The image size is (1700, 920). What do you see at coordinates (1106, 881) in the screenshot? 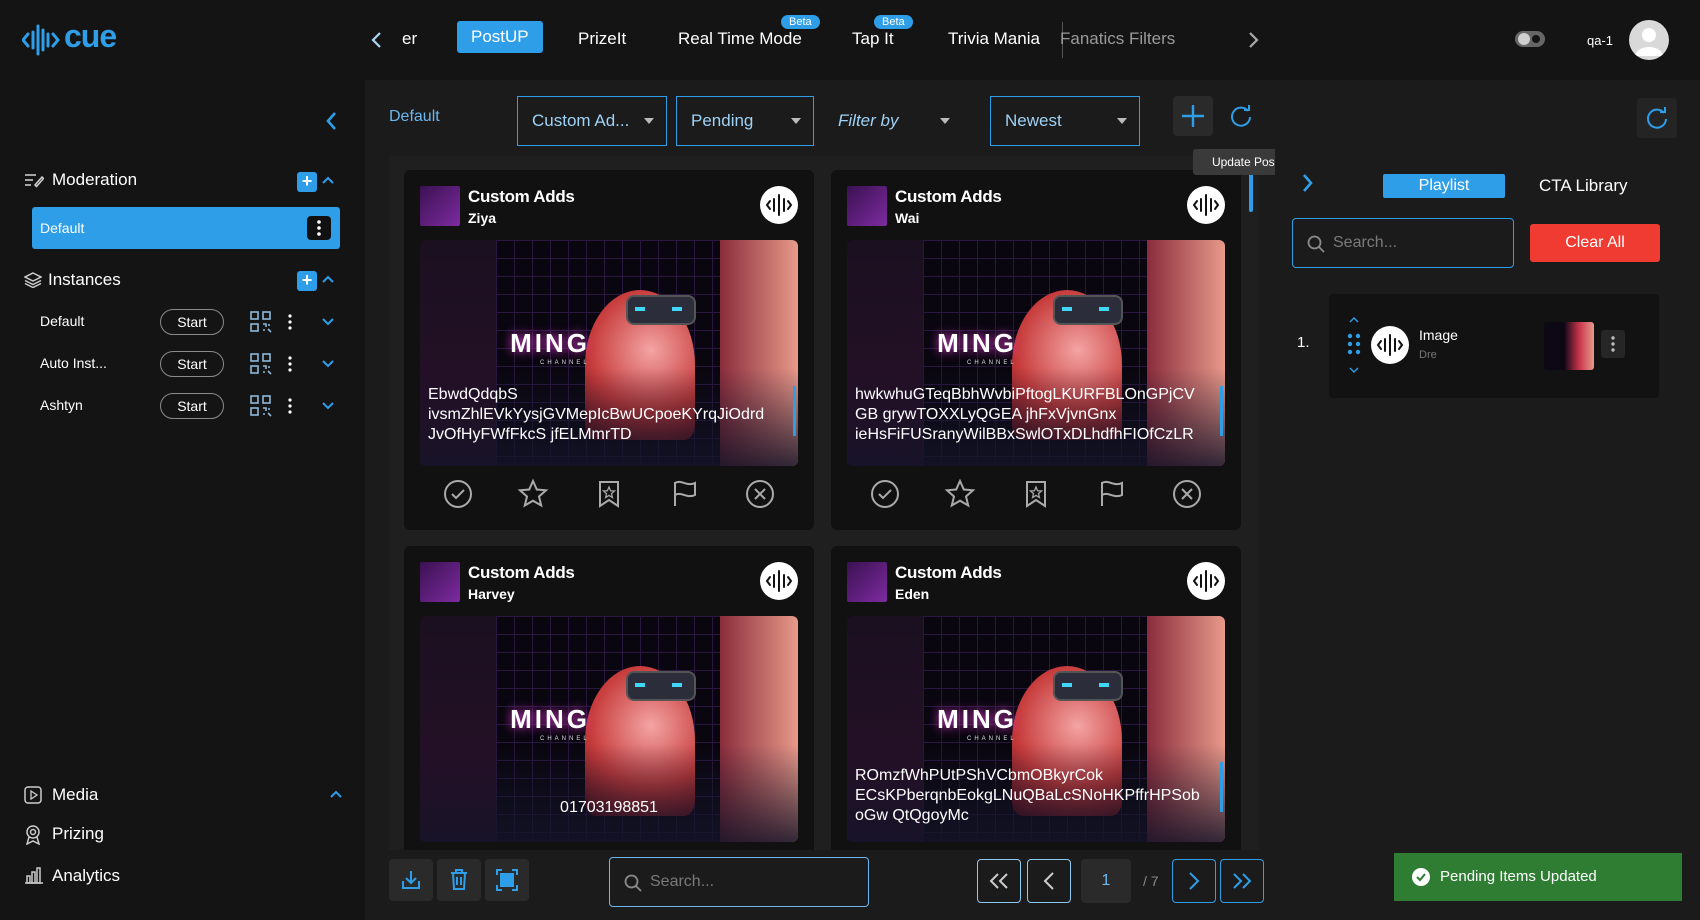
I see `page-input: 1` at bounding box center [1106, 881].